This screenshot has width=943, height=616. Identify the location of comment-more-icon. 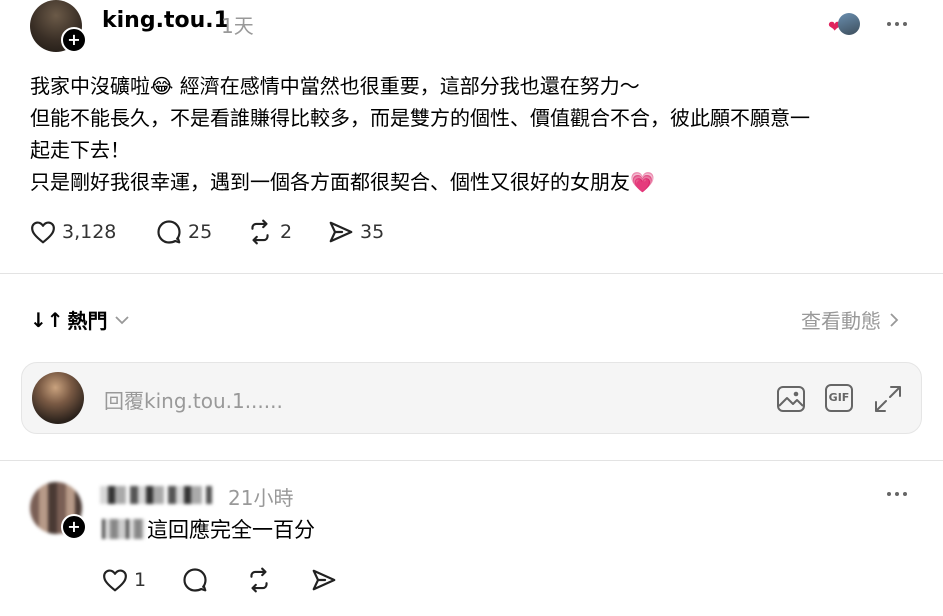
(897, 494).